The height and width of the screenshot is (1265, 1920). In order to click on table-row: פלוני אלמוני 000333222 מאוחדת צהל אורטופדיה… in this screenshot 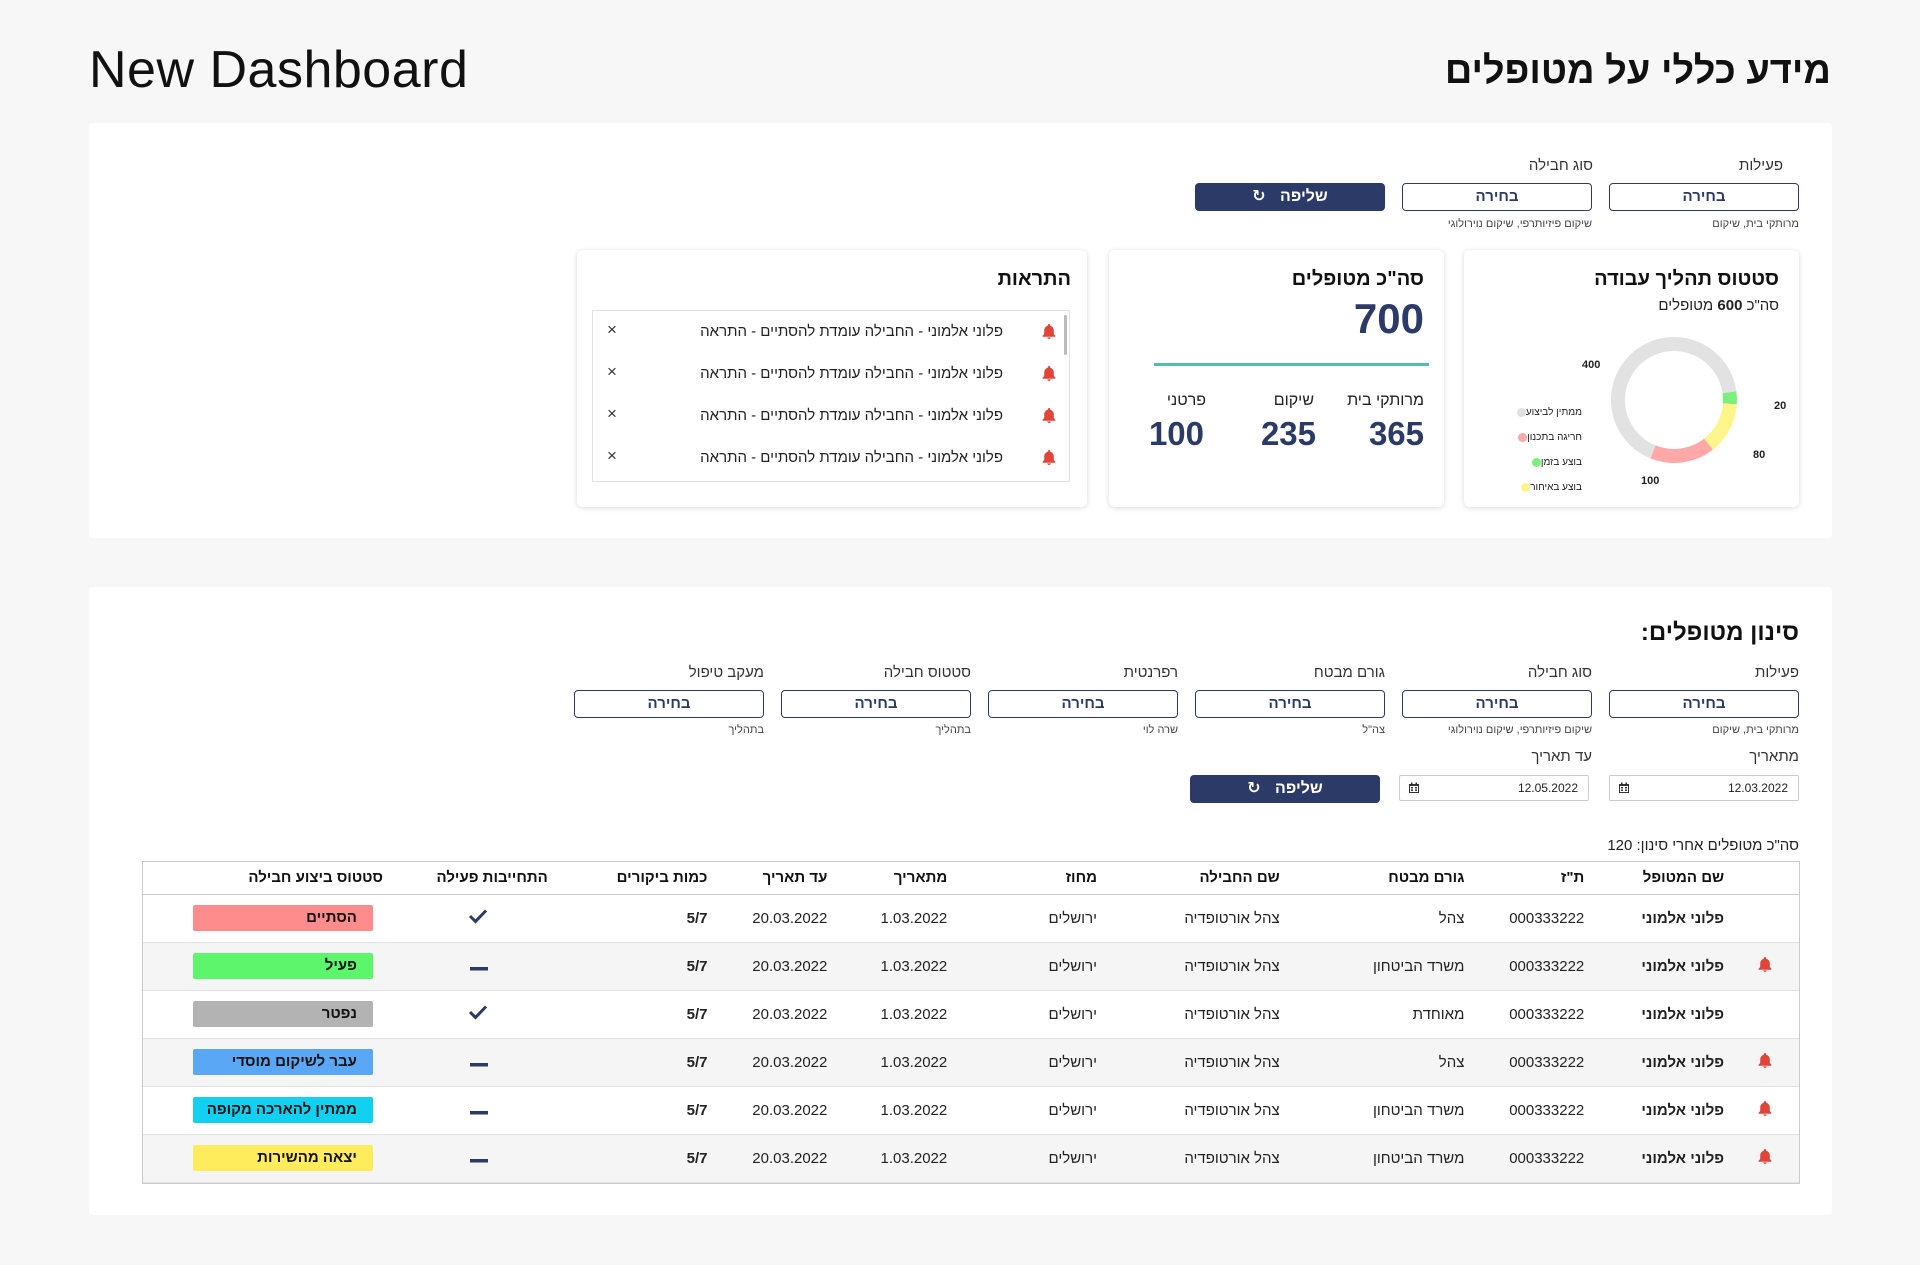, I will do `click(971, 1014)`.